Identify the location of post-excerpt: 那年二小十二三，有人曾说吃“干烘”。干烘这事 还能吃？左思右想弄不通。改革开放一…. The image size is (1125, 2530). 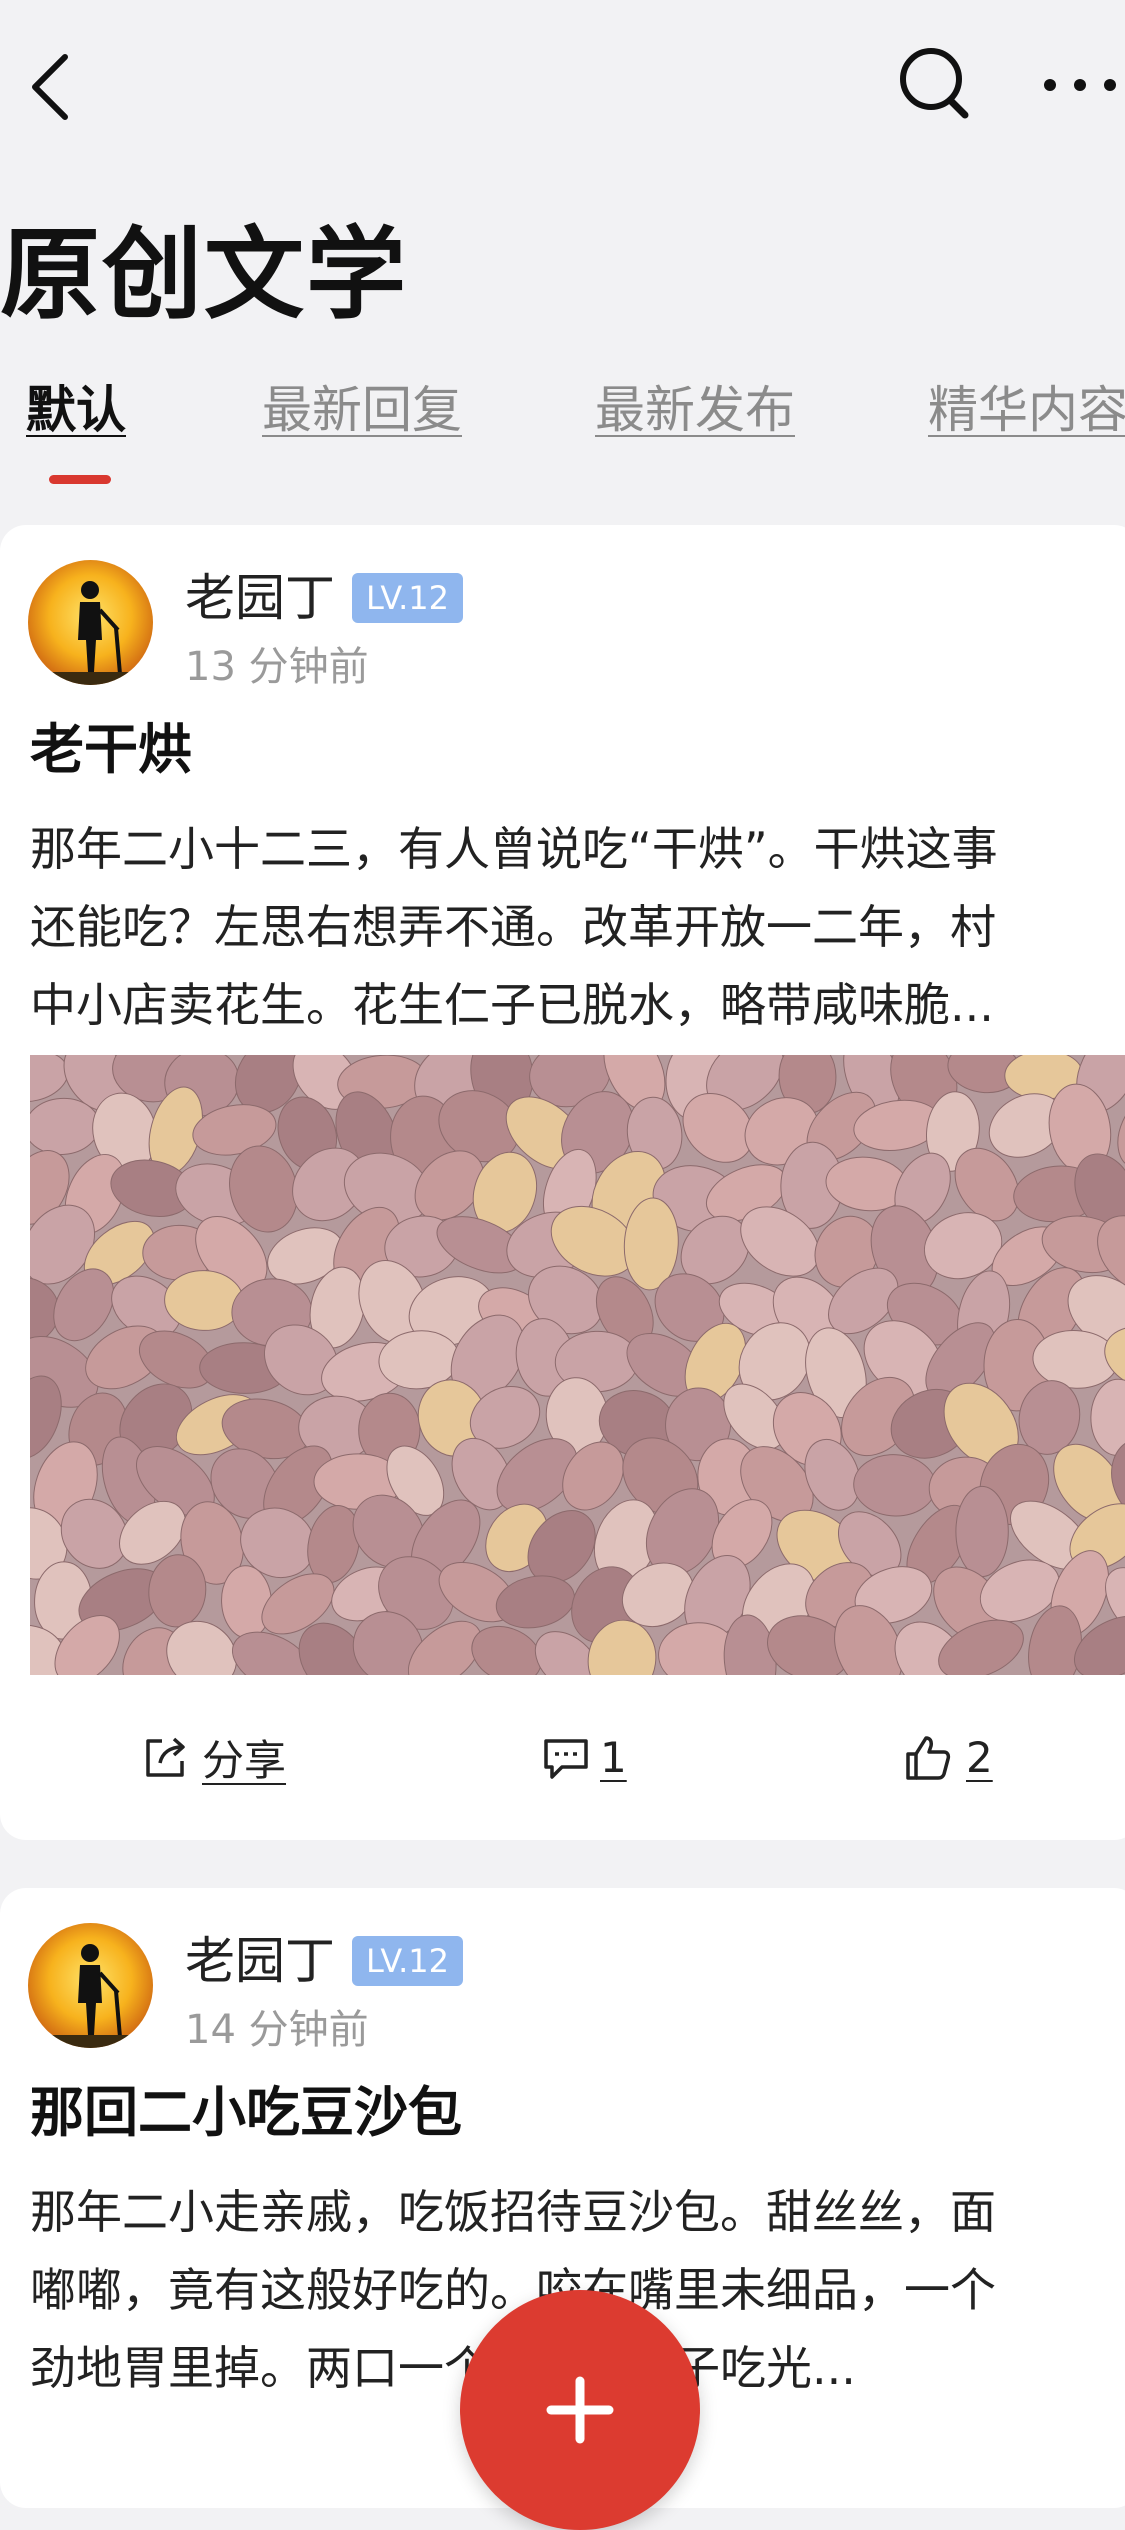
(577, 927).